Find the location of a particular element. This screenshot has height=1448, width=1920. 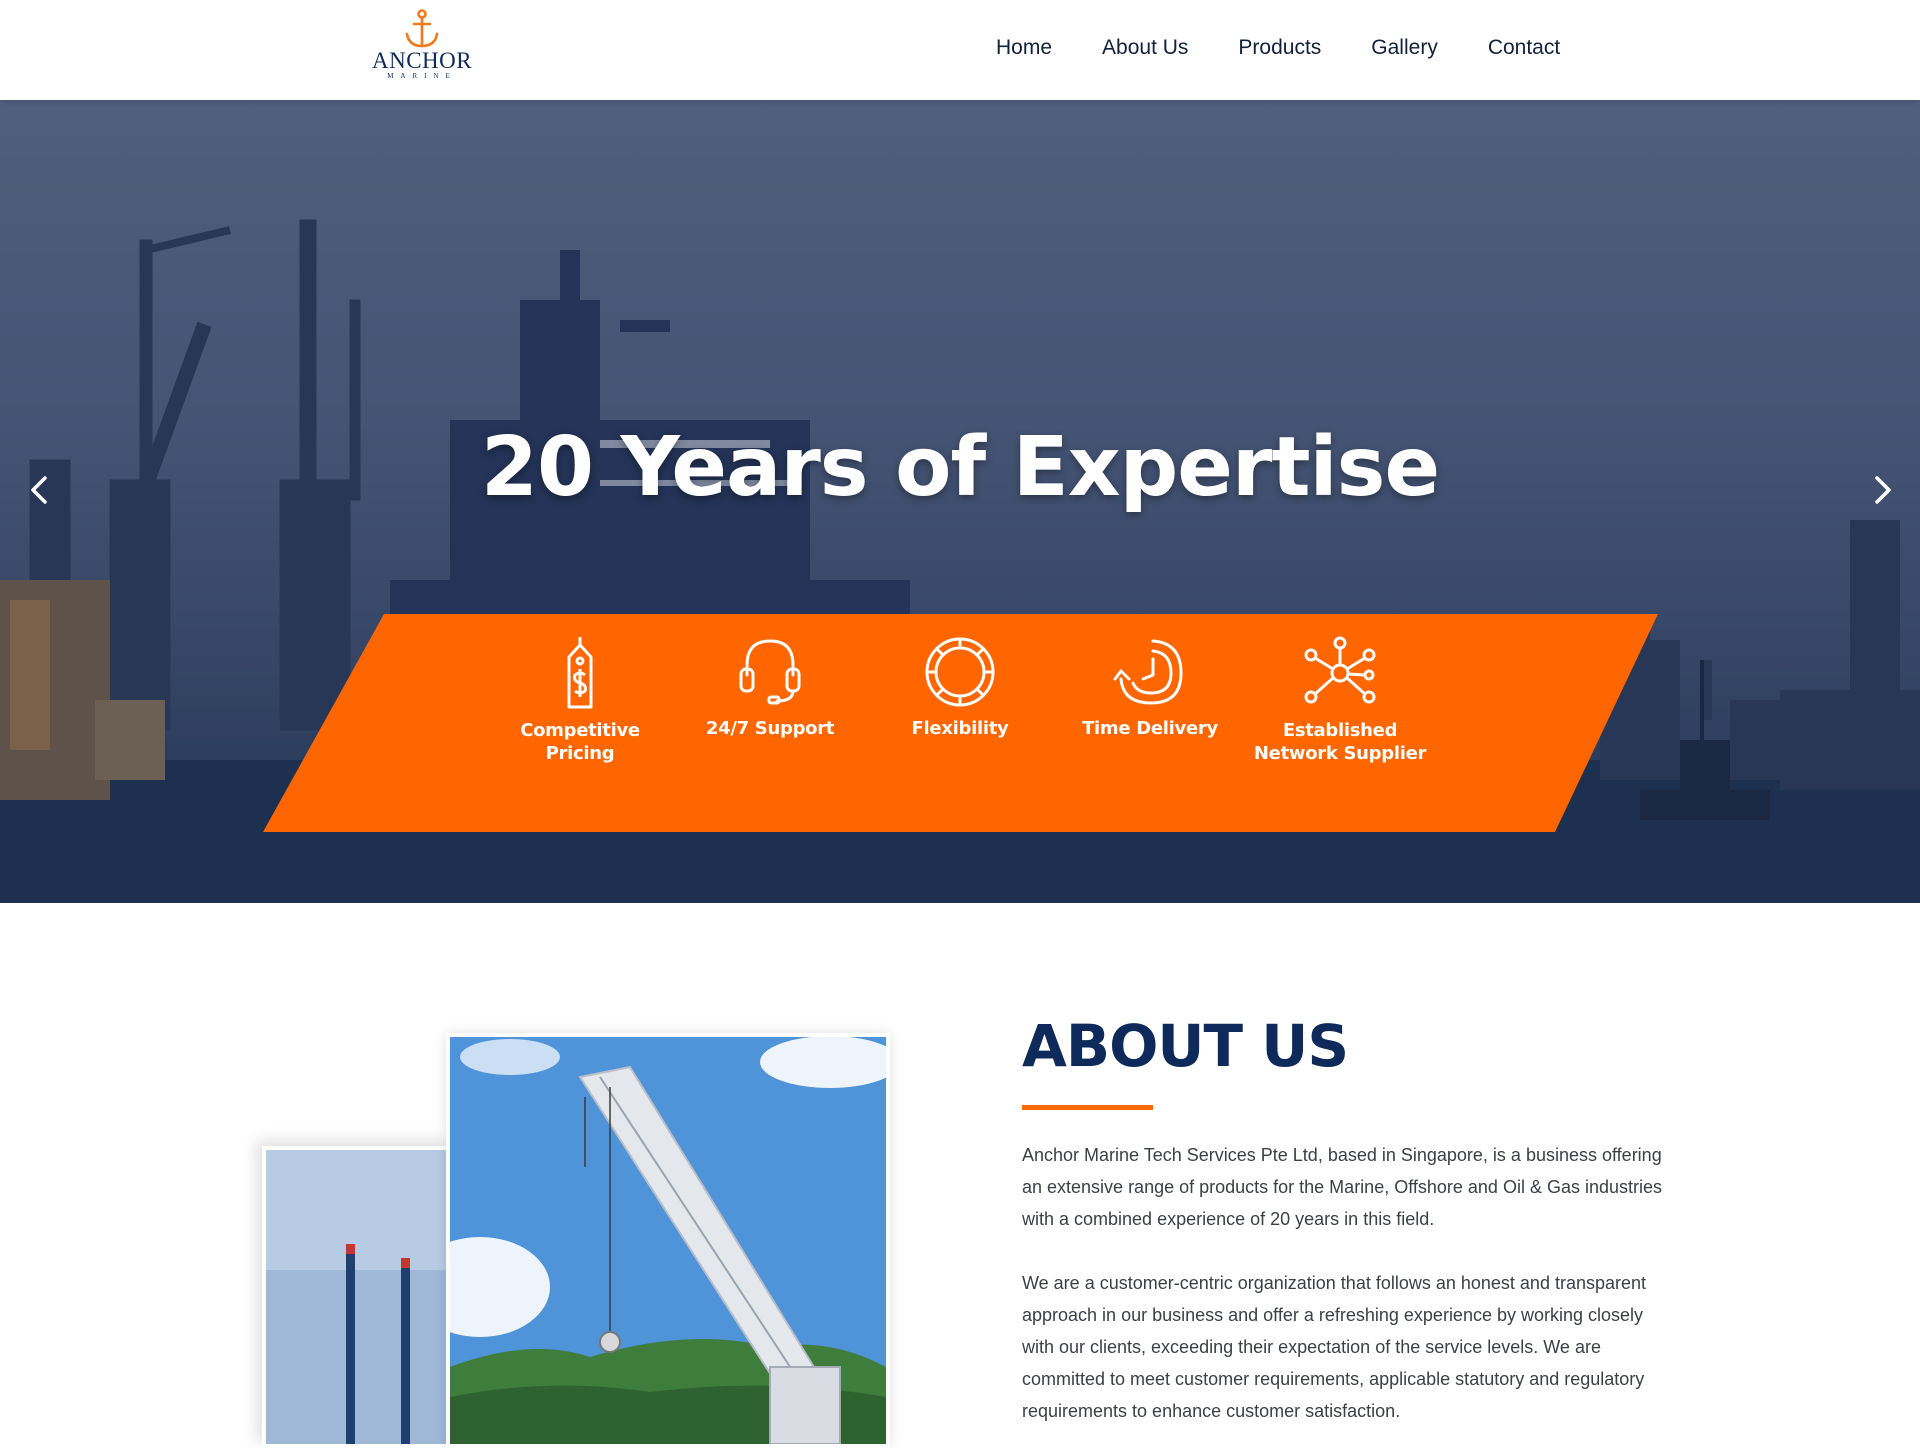

chevron-left-icon is located at coordinates (39, 490).